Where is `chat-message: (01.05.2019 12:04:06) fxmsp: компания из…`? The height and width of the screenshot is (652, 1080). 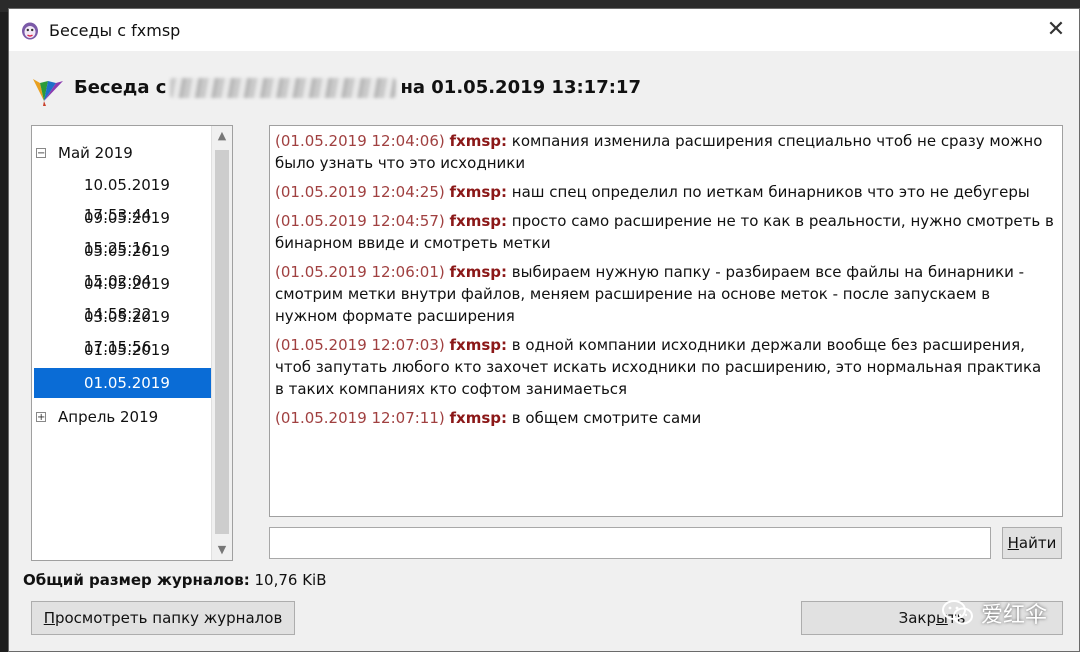
chat-message: (01.05.2019 12:04:06) fxmsp: компания из… is located at coordinates (664, 152).